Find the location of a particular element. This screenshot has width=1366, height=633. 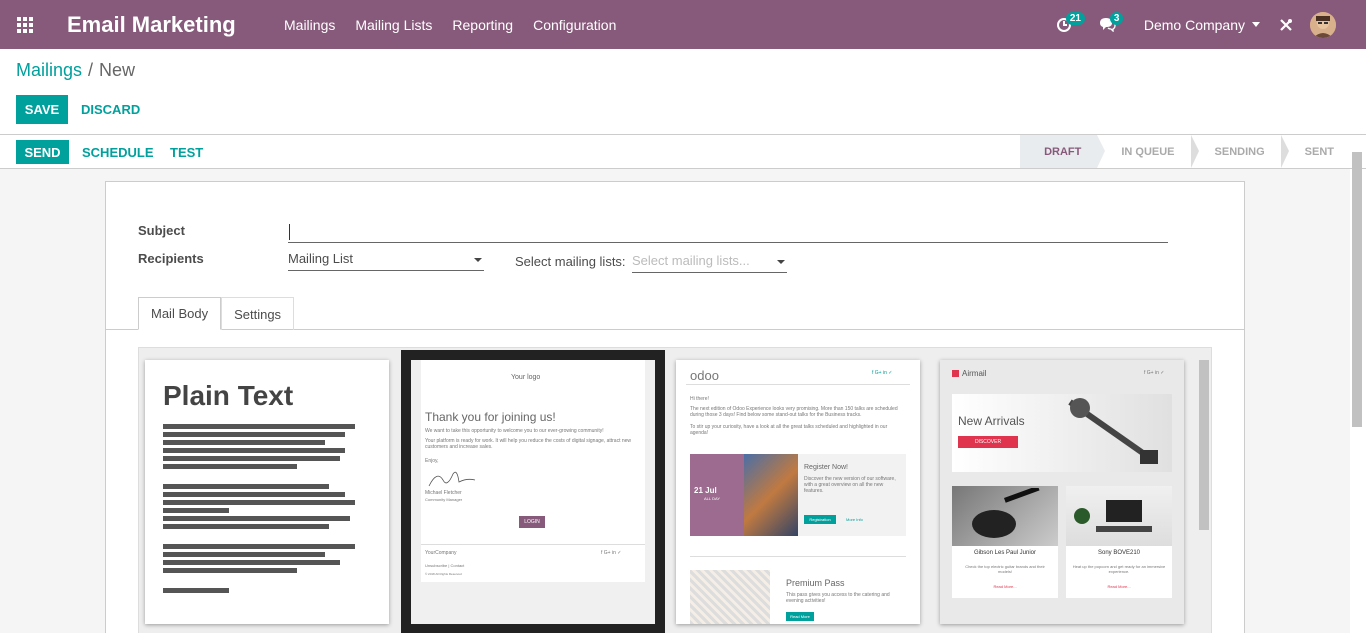

company-switcher: Demo Company is located at coordinates (1202, 25).